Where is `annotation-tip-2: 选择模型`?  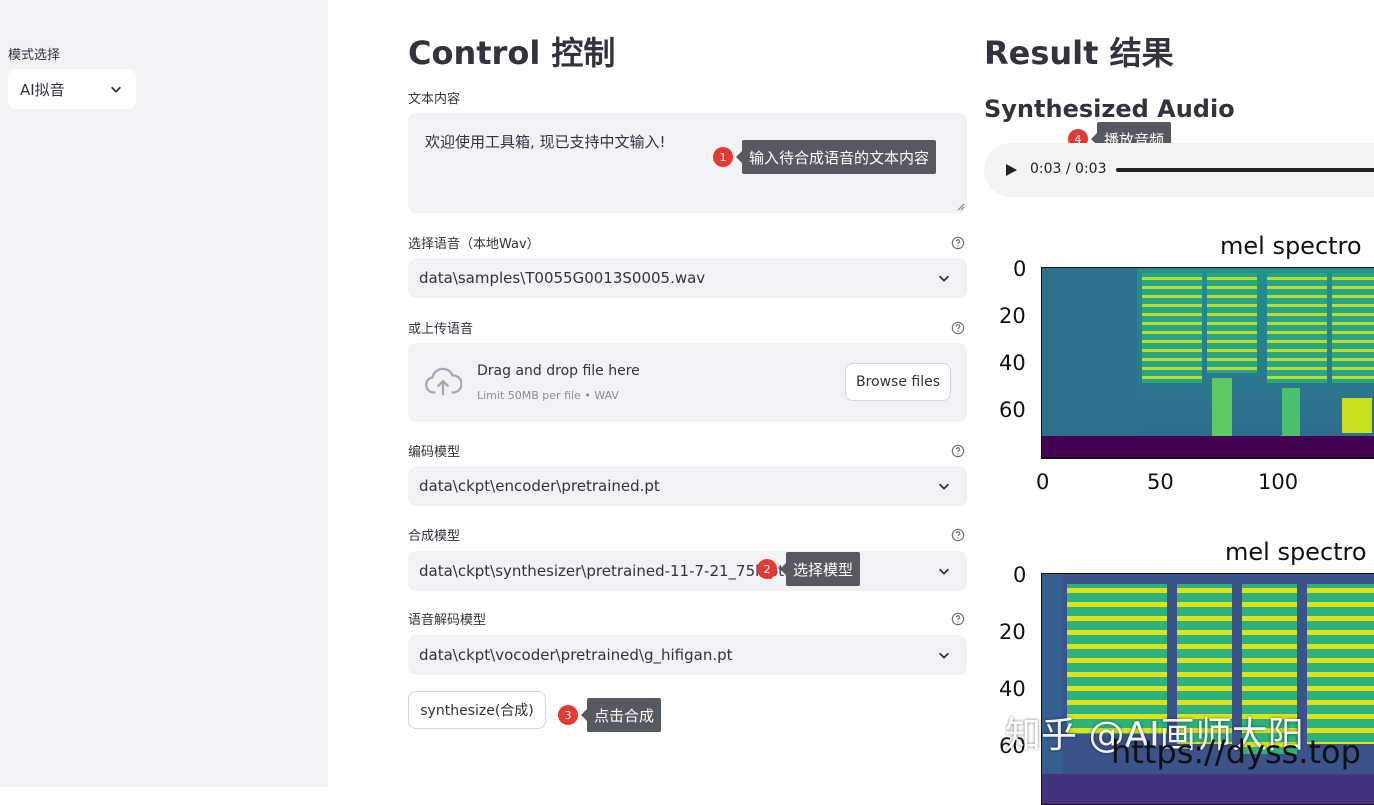 annotation-tip-2: 选择模型 is located at coordinates (820, 569).